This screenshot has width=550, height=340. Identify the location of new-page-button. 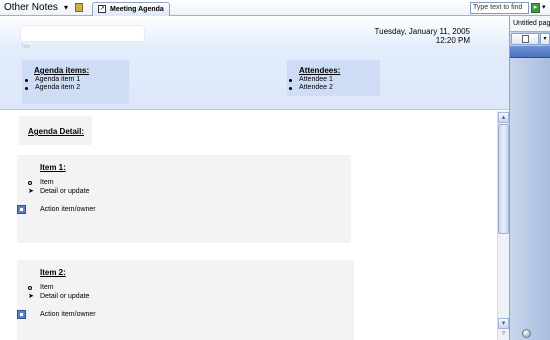
(525, 39).